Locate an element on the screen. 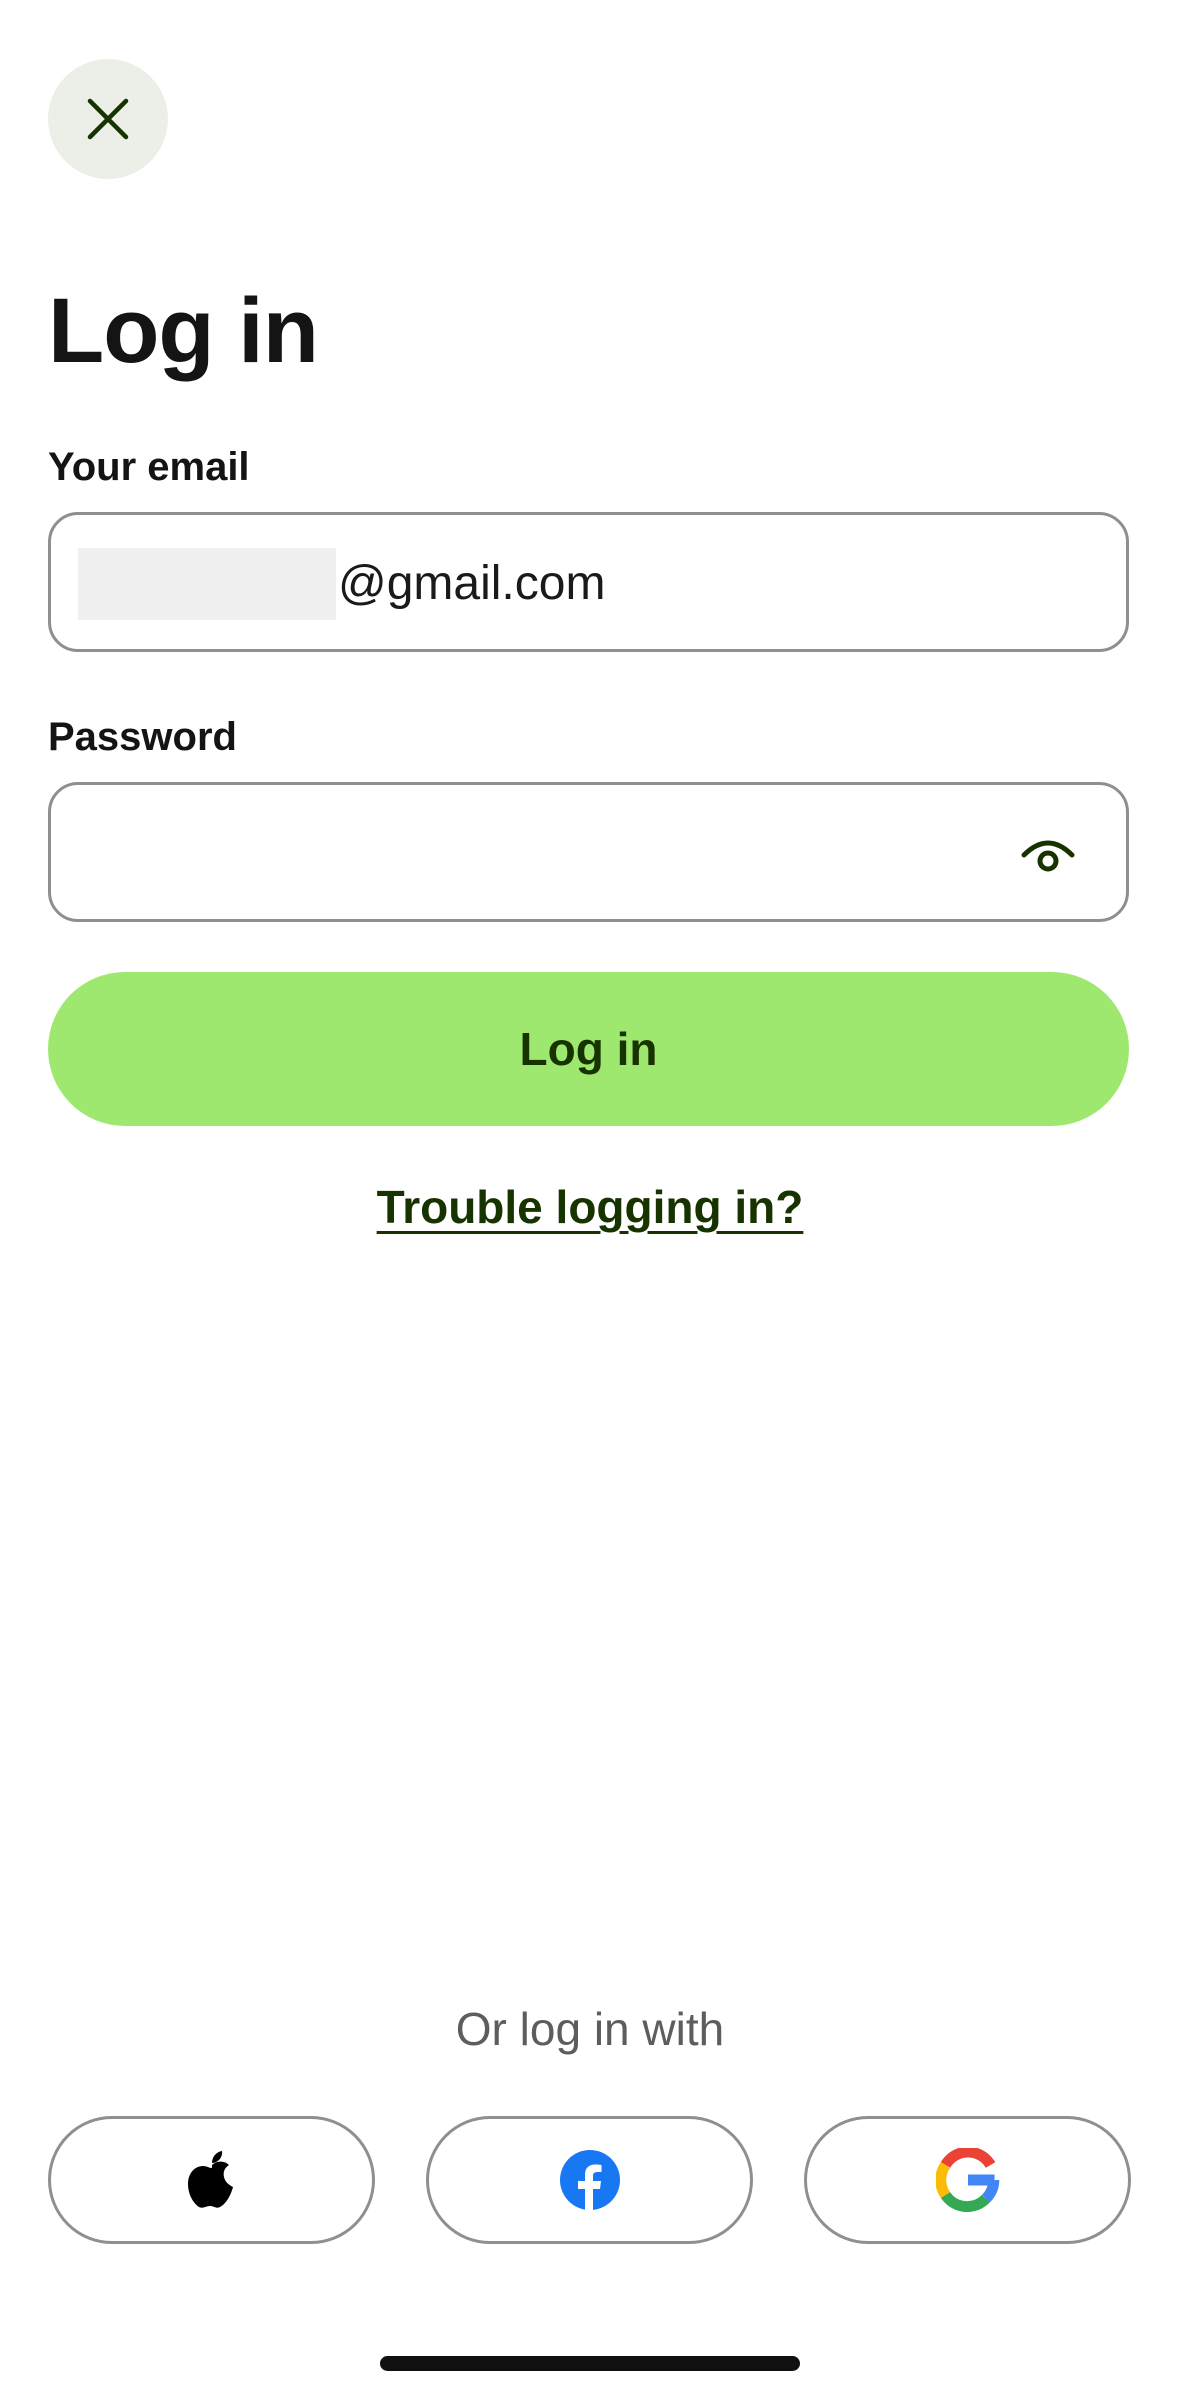 This screenshot has height=2396, width=1180. facebook-icon is located at coordinates (589, 2180).